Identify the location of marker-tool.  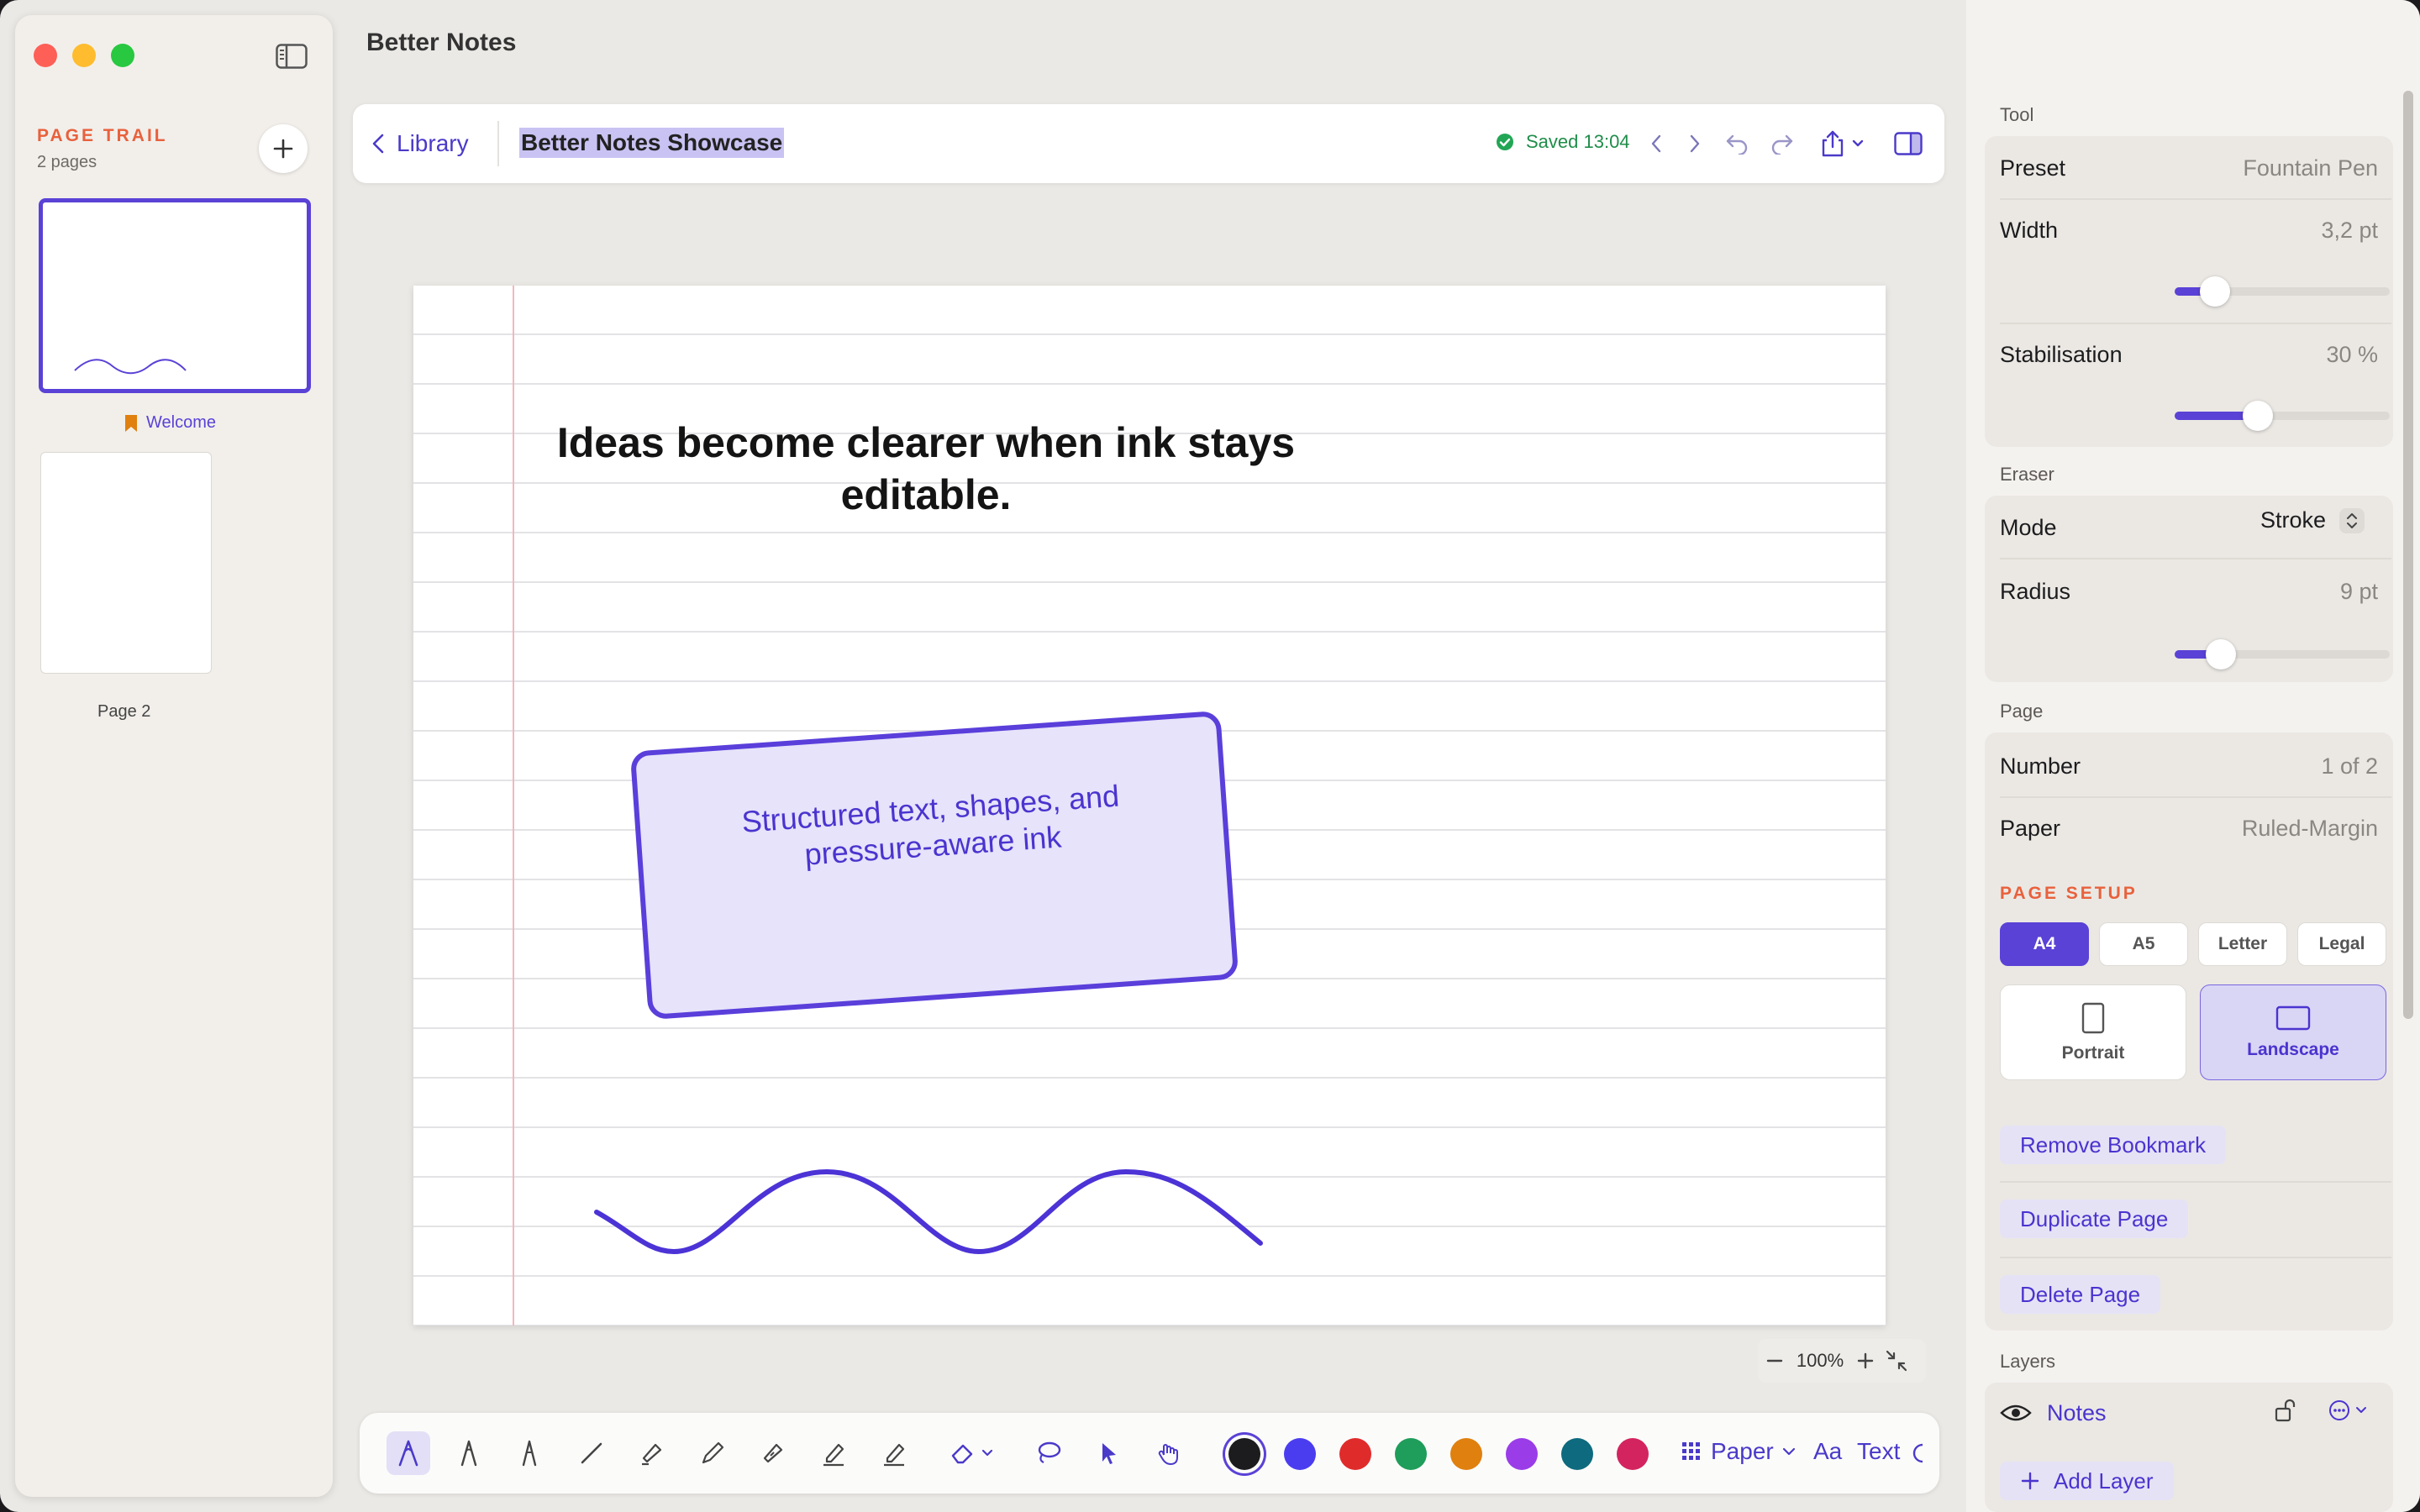
(652, 1453).